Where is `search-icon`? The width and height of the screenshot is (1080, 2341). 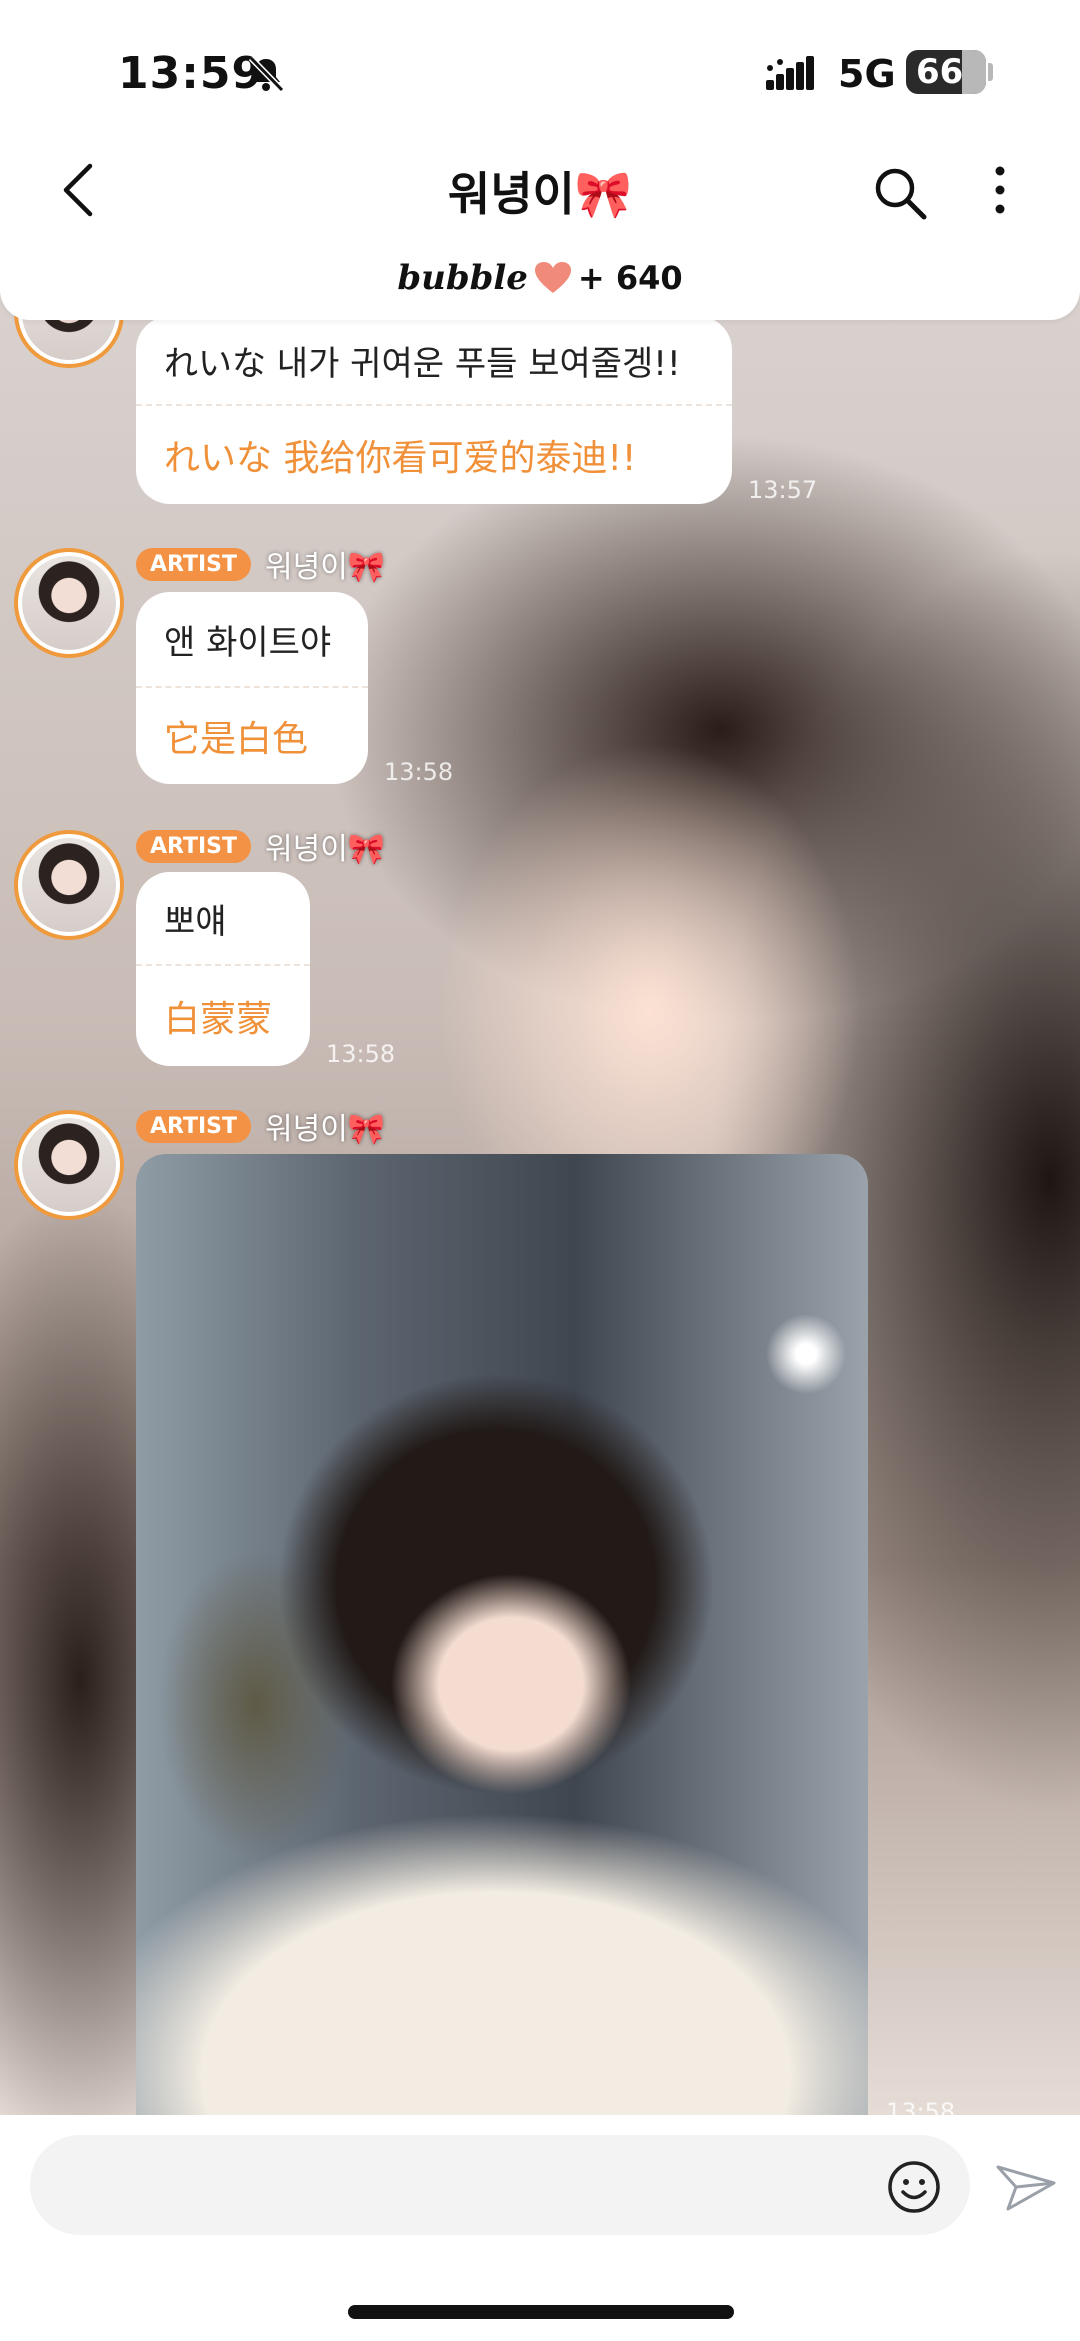 search-icon is located at coordinates (900, 193).